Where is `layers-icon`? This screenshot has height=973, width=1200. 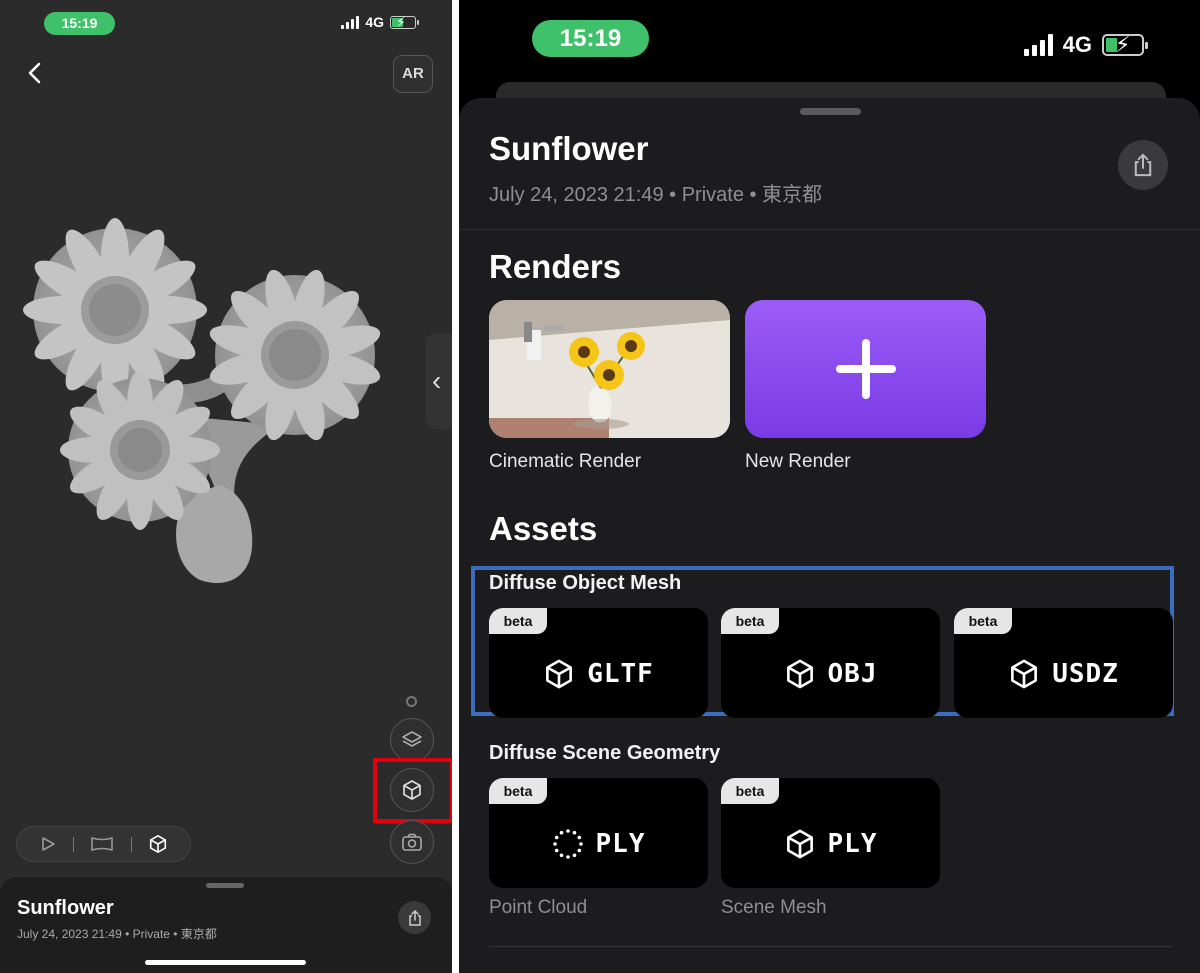 layers-icon is located at coordinates (412, 739).